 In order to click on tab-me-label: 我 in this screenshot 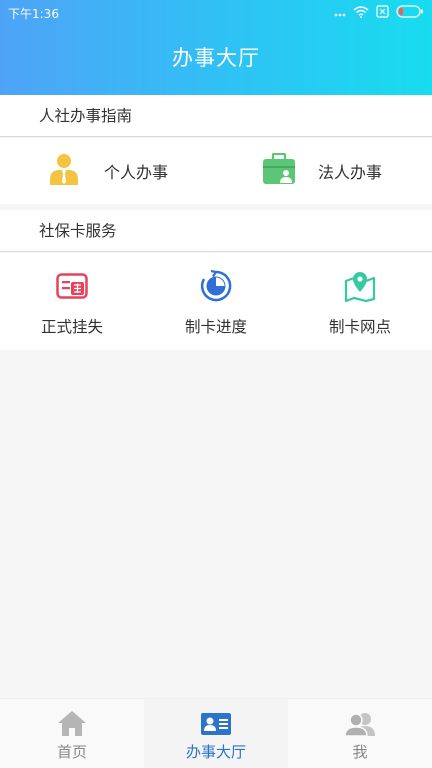, I will do `click(360, 752)`.